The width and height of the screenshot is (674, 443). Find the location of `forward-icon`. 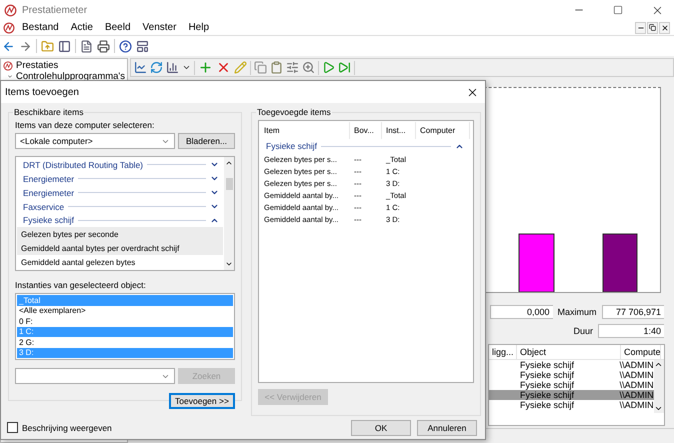

forward-icon is located at coordinates (25, 46).